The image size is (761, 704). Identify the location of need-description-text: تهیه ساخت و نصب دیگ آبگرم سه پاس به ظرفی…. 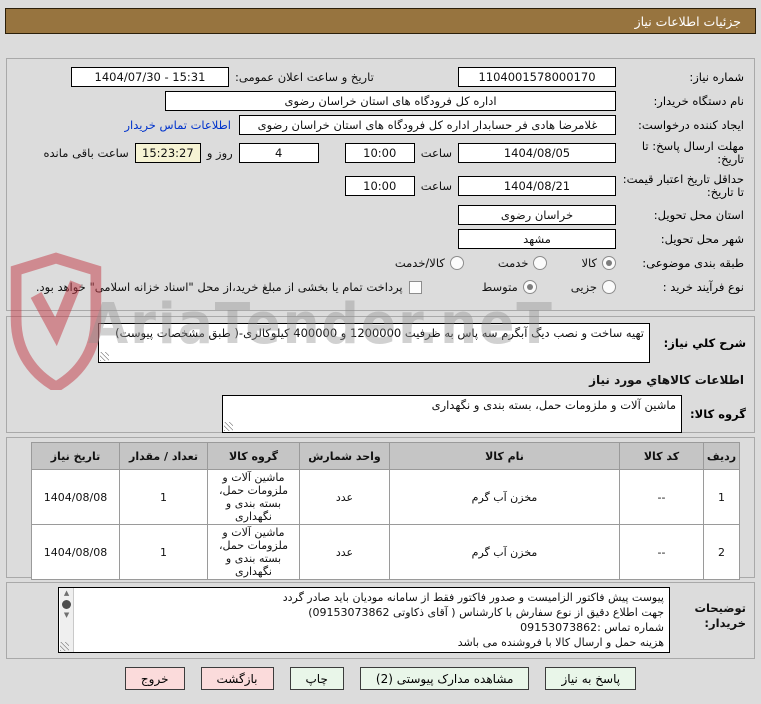
(379, 333).